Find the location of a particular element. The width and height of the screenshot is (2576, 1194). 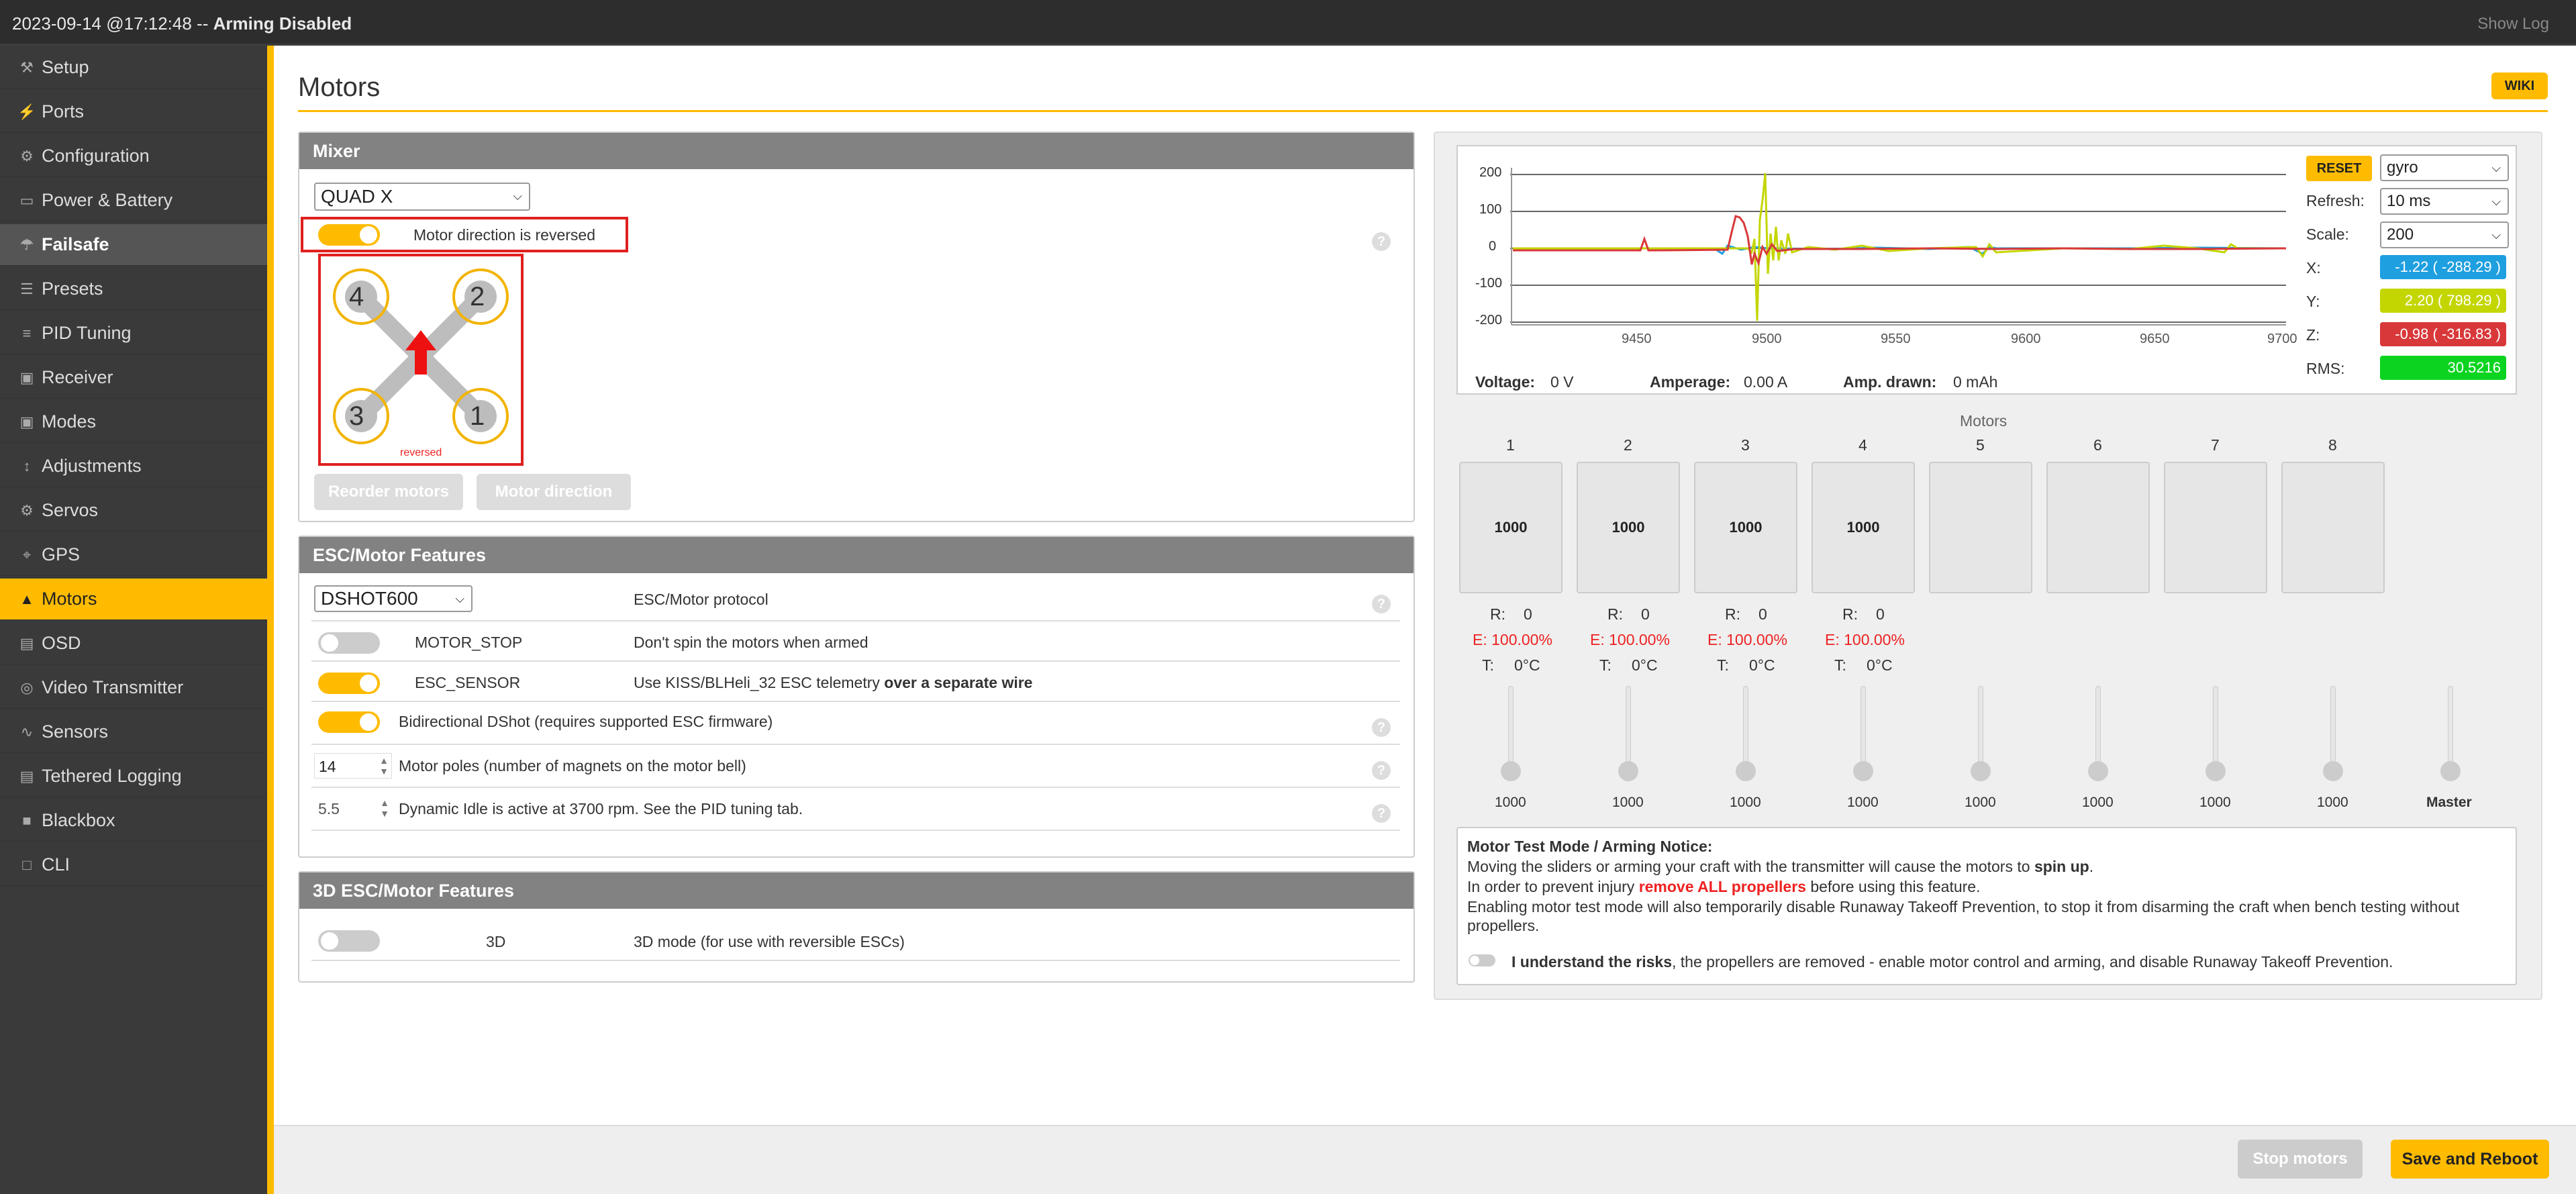

sidebar-item-power-battery: ▭ Power & Battery is located at coordinates (133, 200).